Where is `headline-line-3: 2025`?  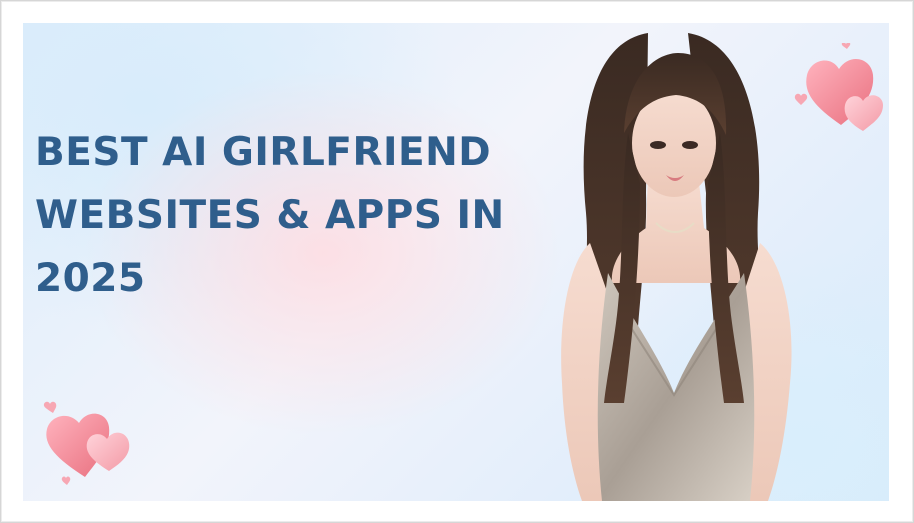 headline-line-3: 2025 is located at coordinates (90, 278).